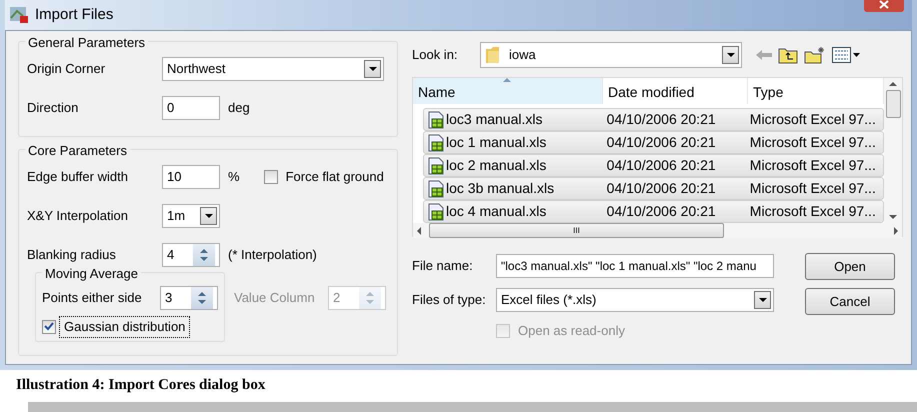 The image size is (917, 412). I want to click on sort-arrow-icon, so click(507, 80).